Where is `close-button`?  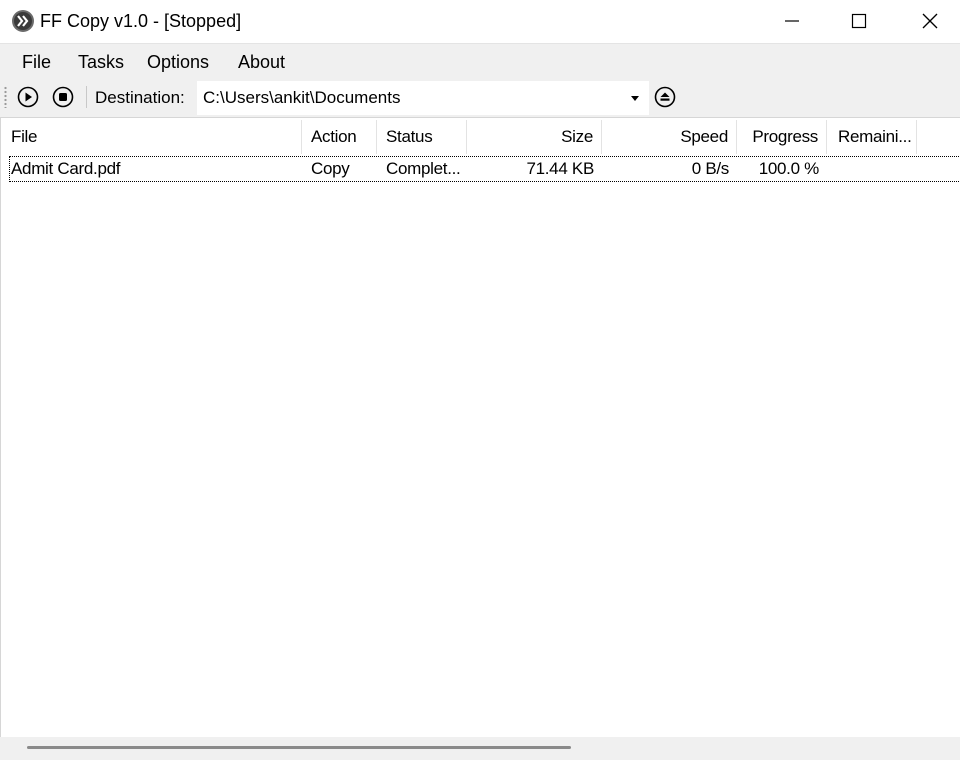 close-button is located at coordinates (927, 21).